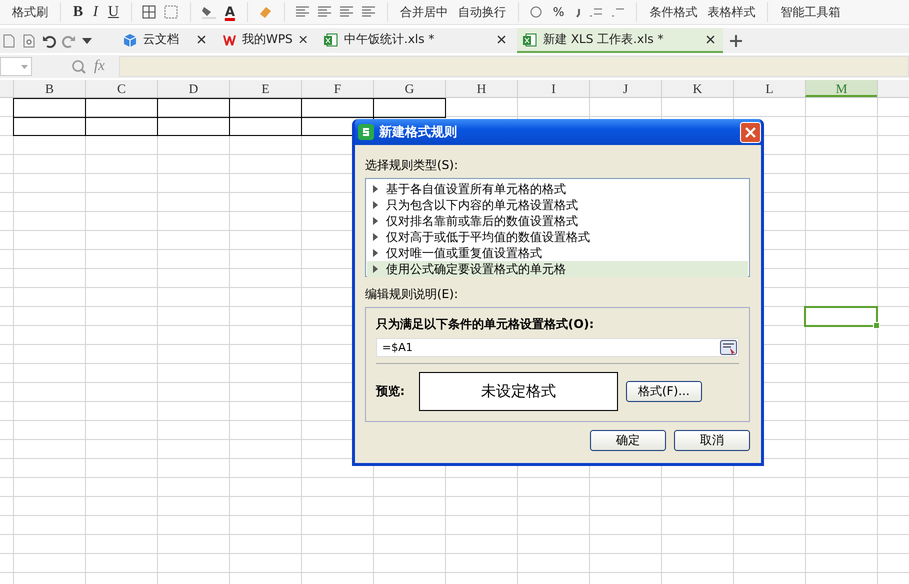 This screenshot has width=909, height=584. What do you see at coordinates (150, 12) in the screenshot?
I see `borders-icon` at bounding box center [150, 12].